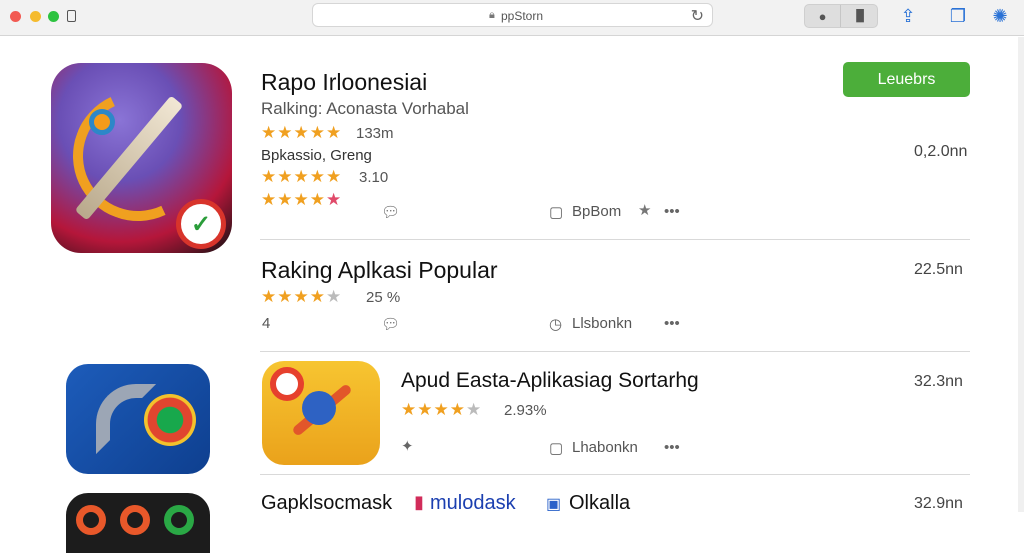 This screenshot has height=553, width=1024. What do you see at coordinates (379, 270) in the screenshot?
I see `app-title: Raking Aplkasi Popular` at bounding box center [379, 270].